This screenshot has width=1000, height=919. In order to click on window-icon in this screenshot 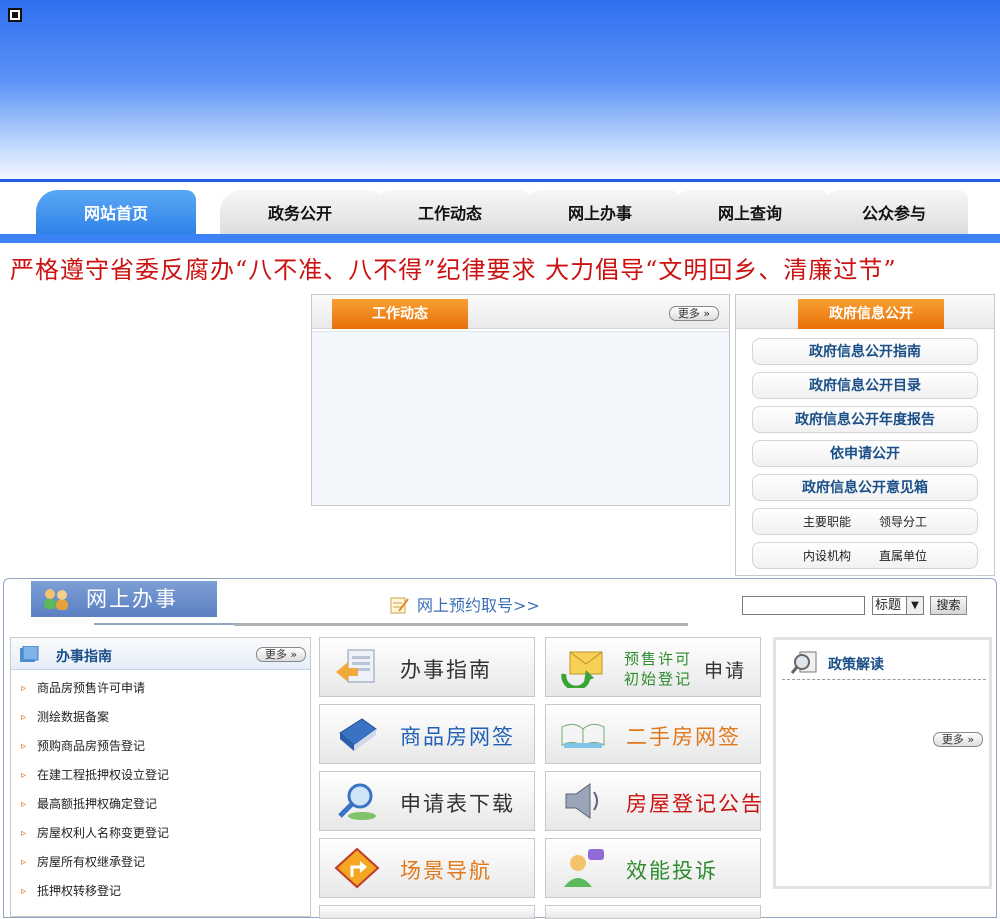, I will do `click(15, 15)`.